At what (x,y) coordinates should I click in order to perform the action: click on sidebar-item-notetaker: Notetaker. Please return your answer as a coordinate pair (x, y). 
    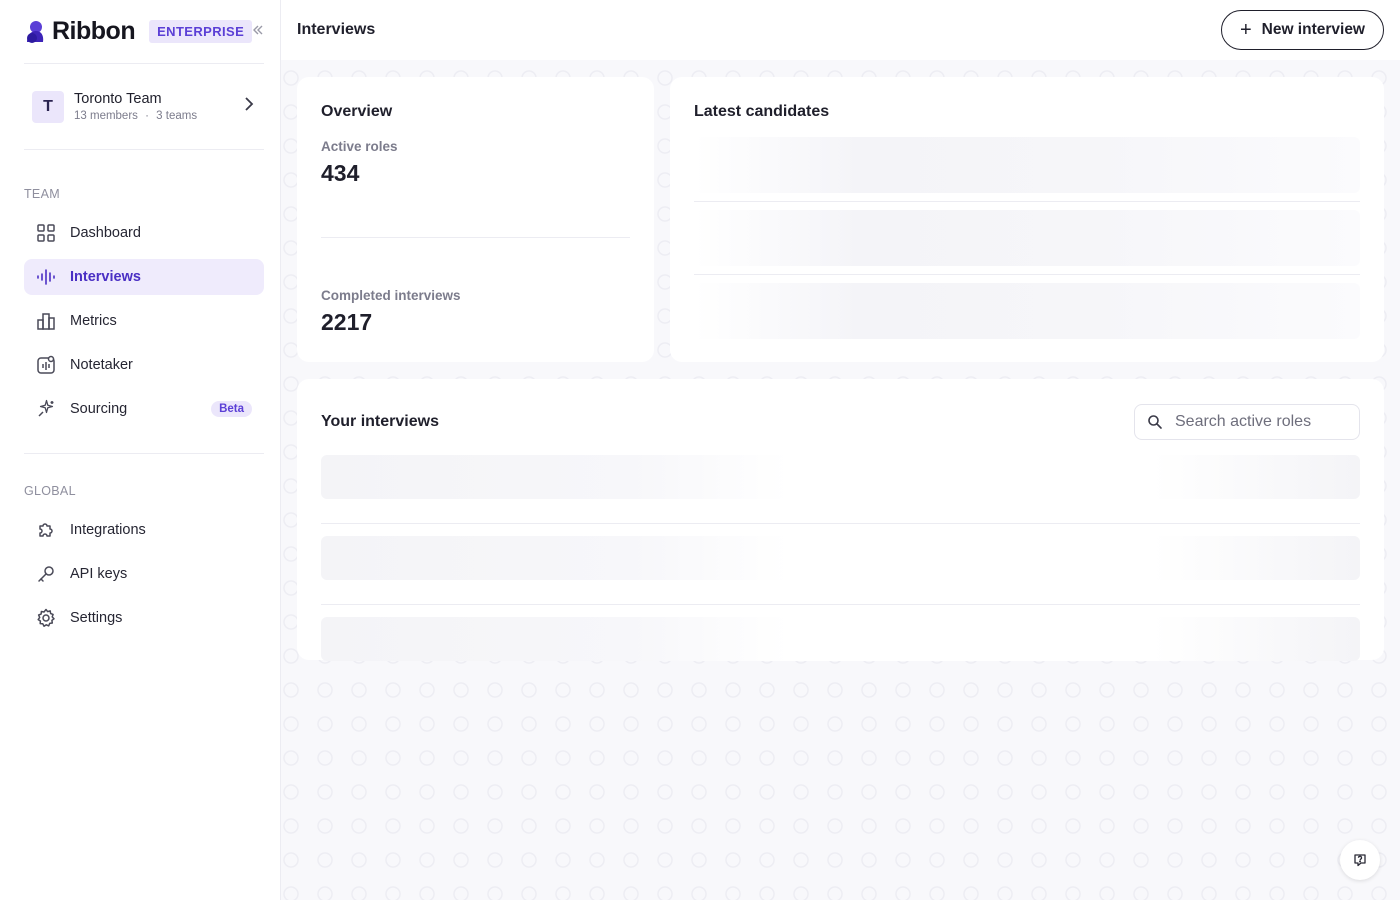
    Looking at the image, I should click on (144, 365).